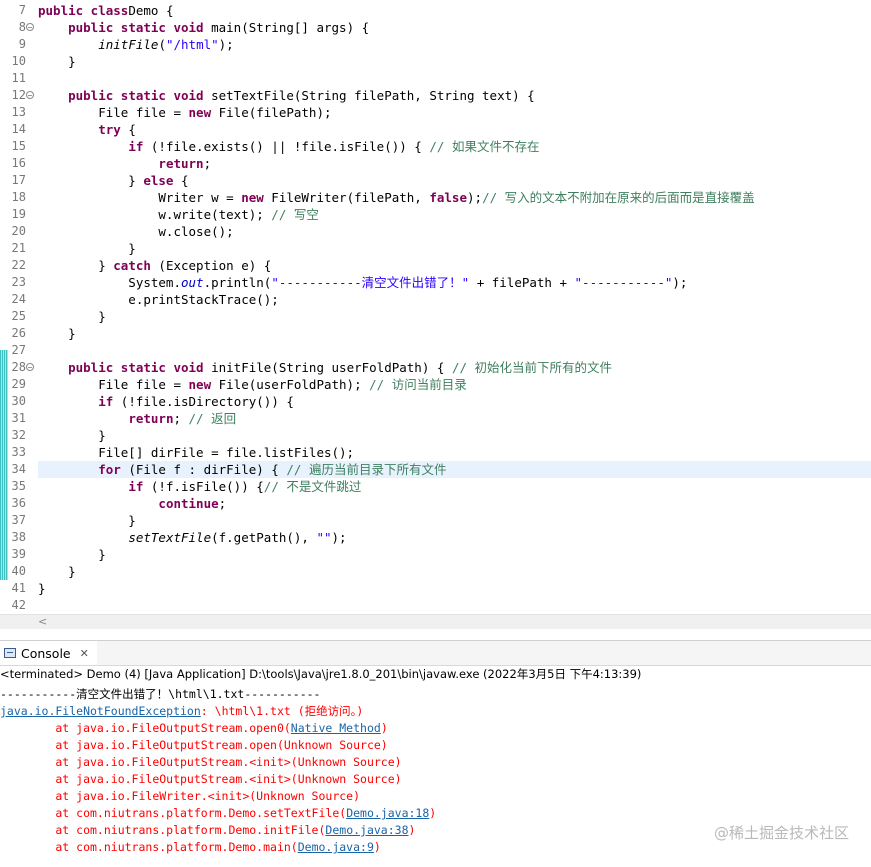 Image resolution: width=871 pixels, height=867 pixels. I want to click on code-line: 17 } else {, so click(435, 180).